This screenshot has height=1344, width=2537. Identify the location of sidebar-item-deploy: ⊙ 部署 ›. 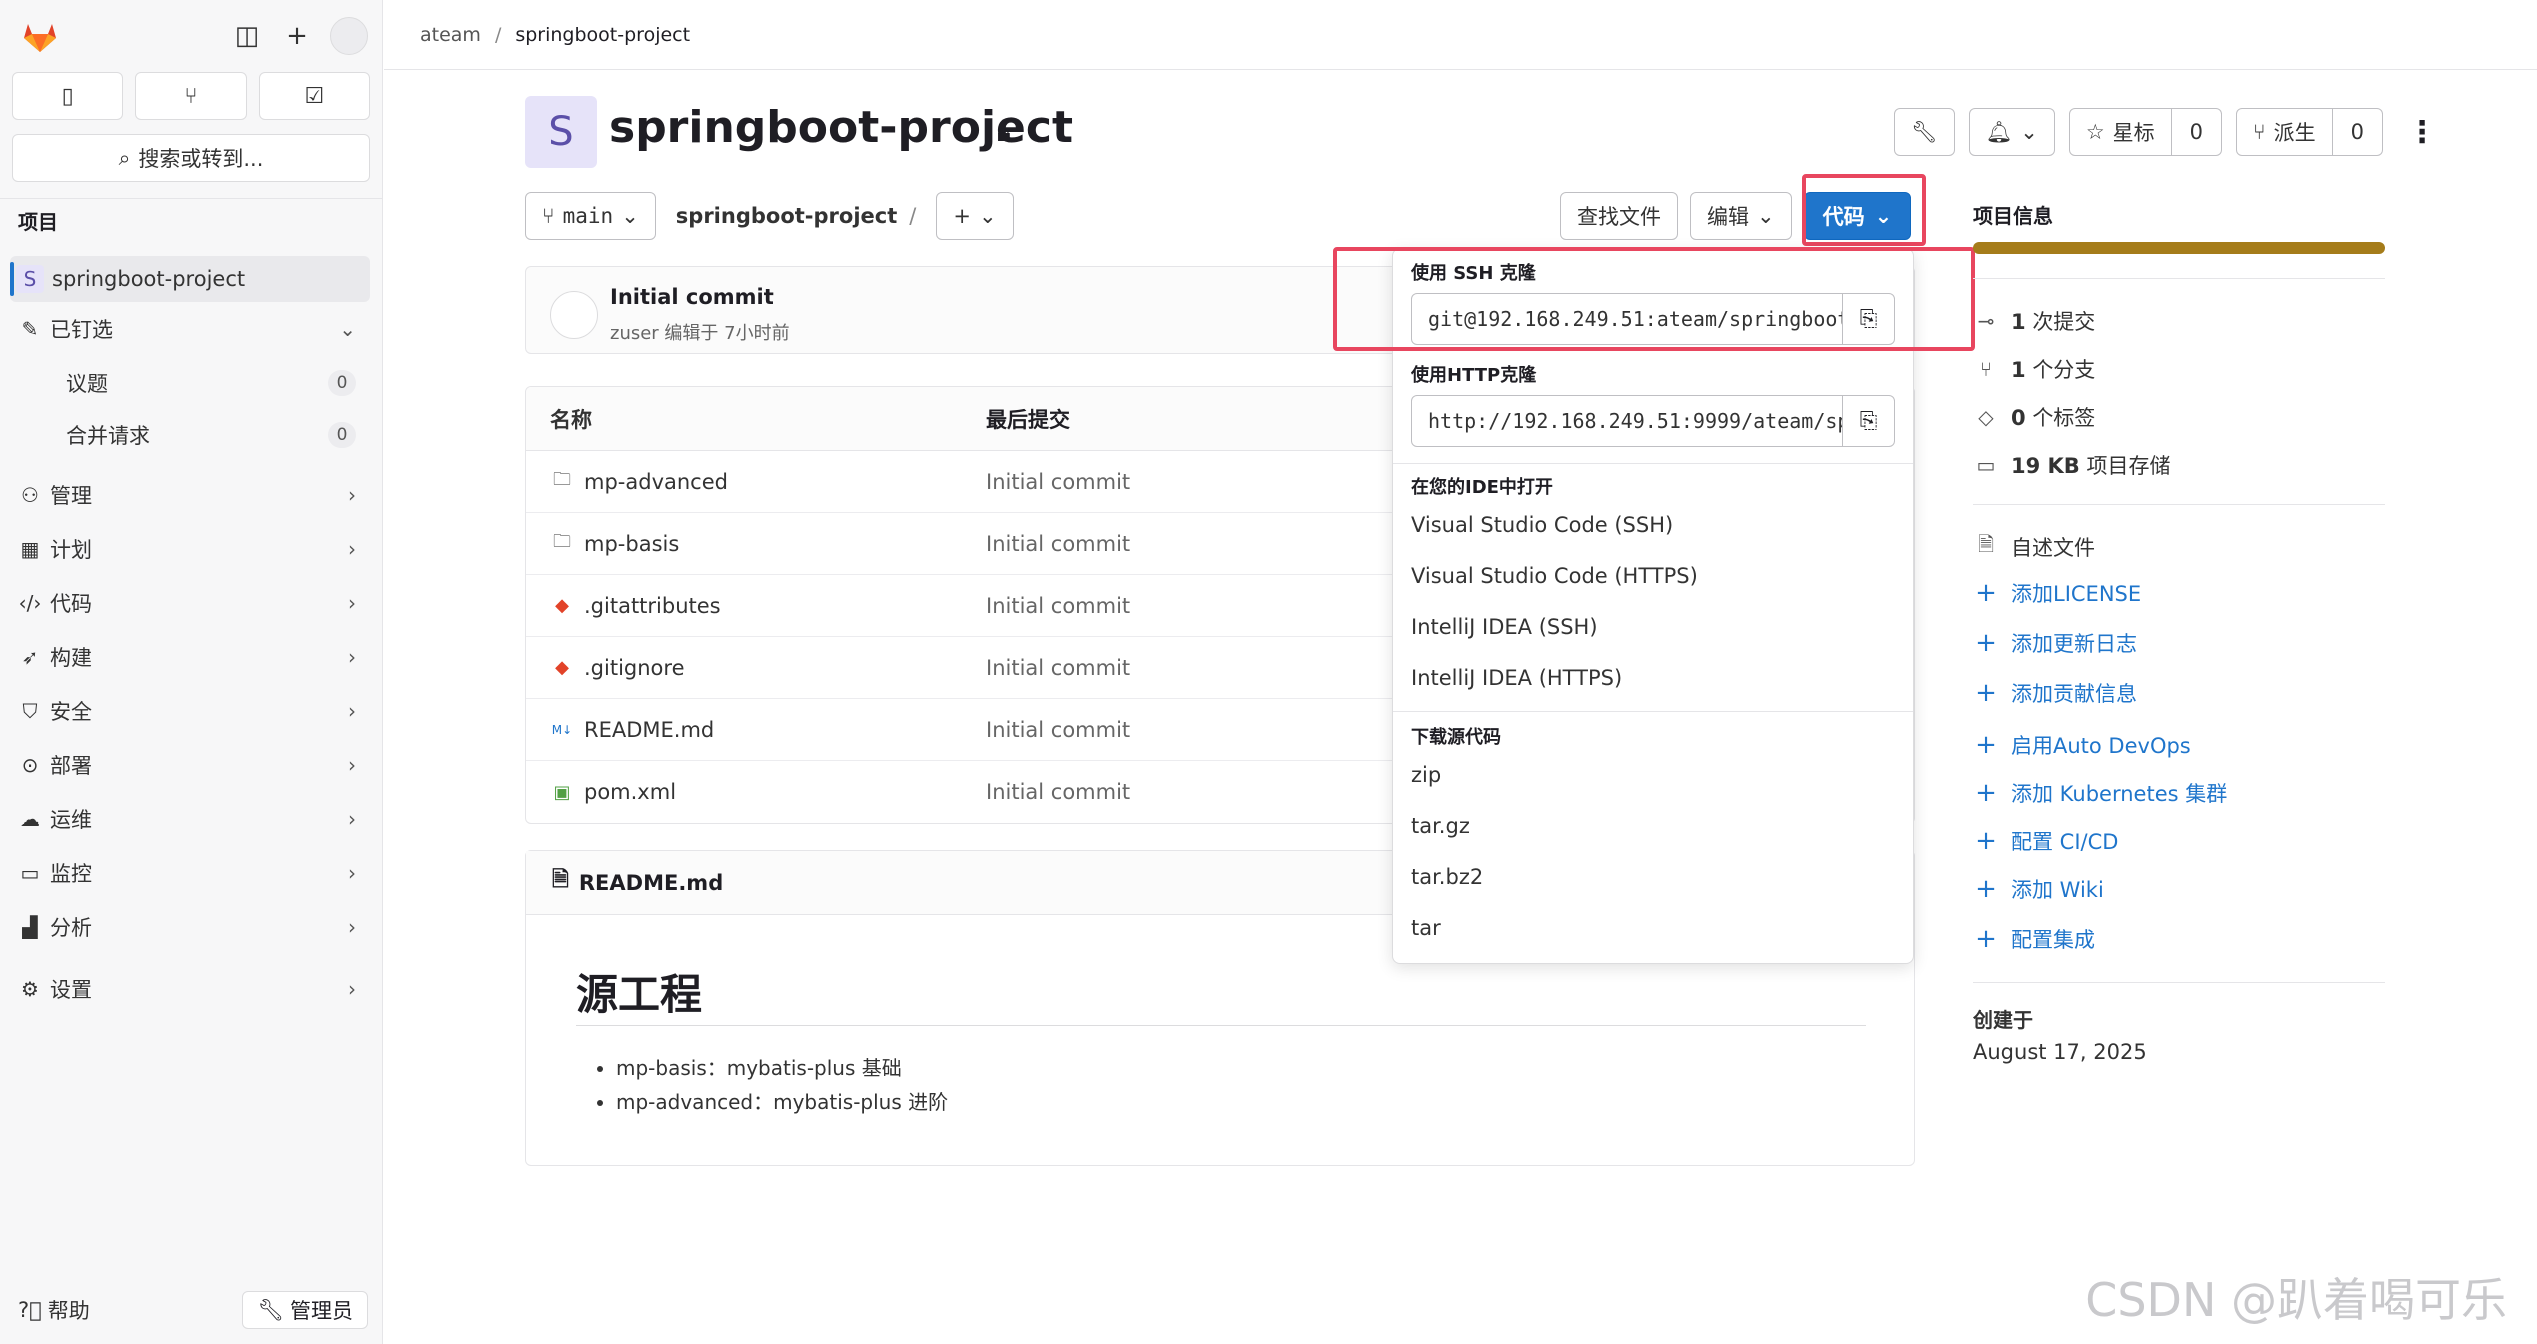
(190, 765).